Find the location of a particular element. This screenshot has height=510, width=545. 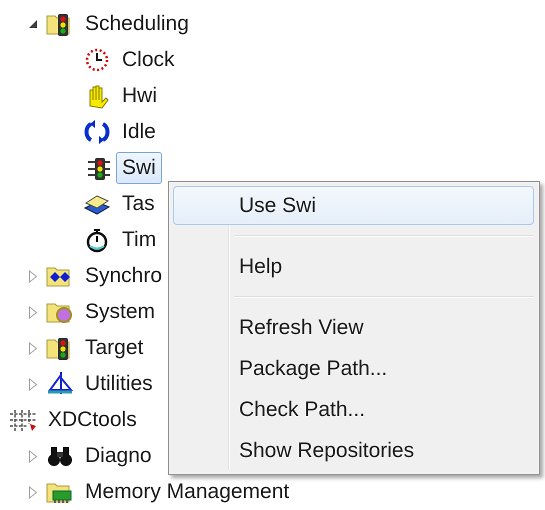

tree-item: Hwi is located at coordinates (139, 96).